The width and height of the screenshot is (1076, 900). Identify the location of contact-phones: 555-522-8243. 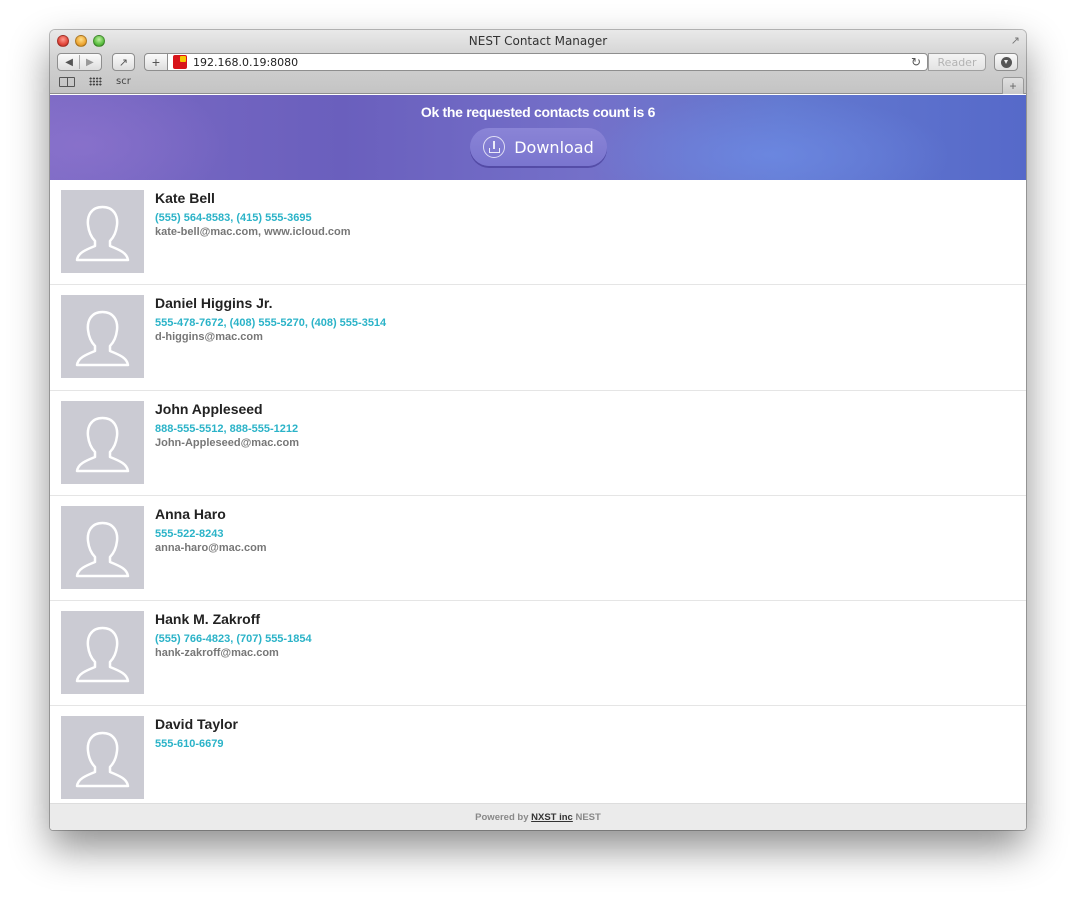
(189, 533).